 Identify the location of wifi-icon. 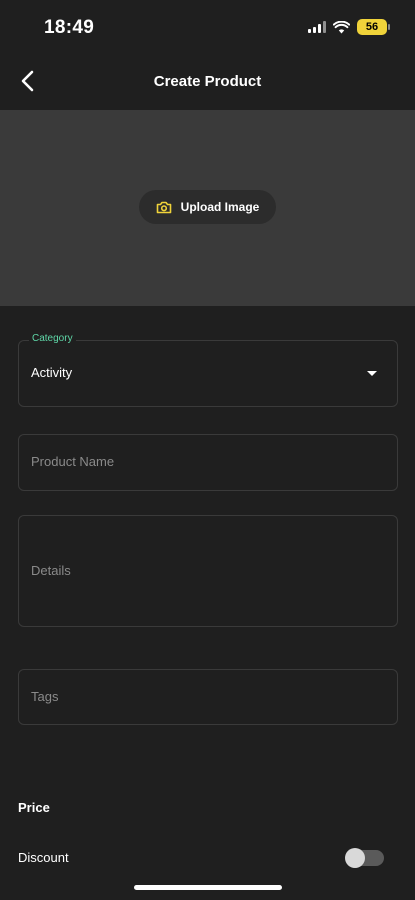
(341, 26).